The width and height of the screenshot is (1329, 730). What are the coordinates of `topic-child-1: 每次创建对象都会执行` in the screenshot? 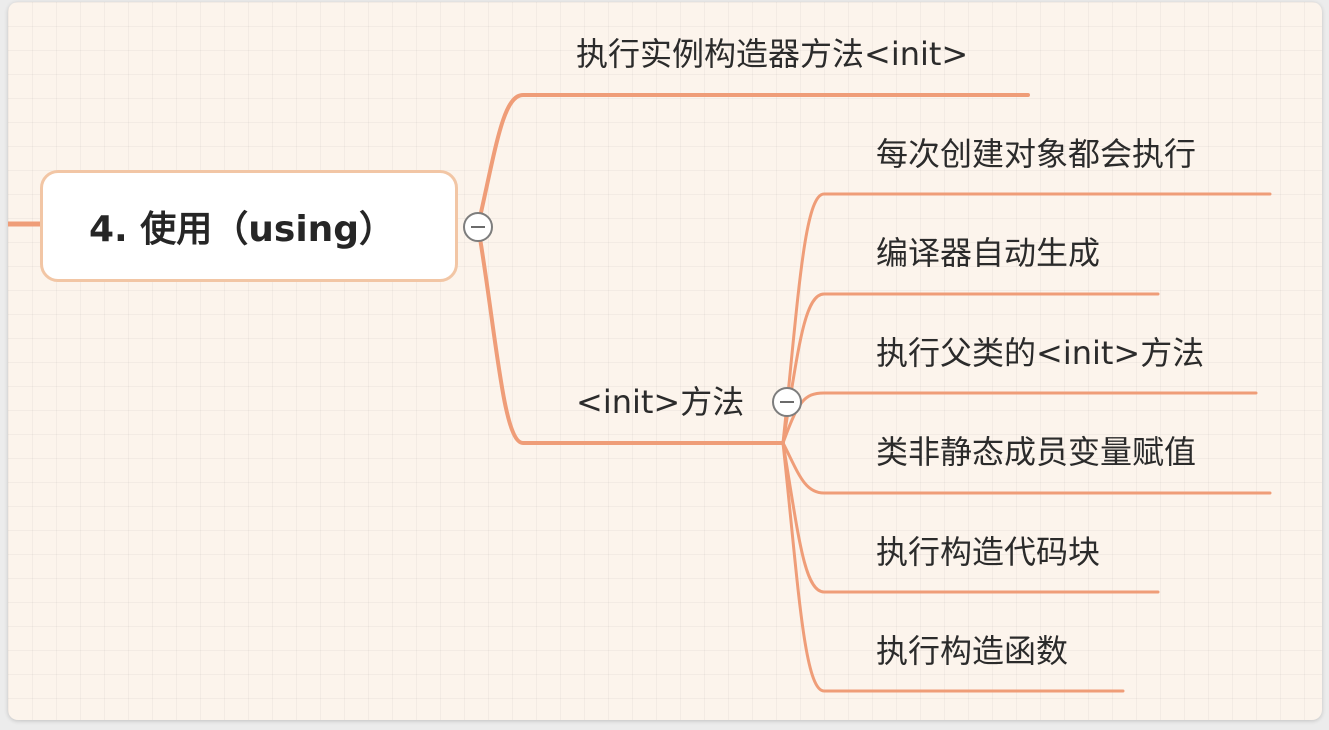 It's located at (1036, 154).